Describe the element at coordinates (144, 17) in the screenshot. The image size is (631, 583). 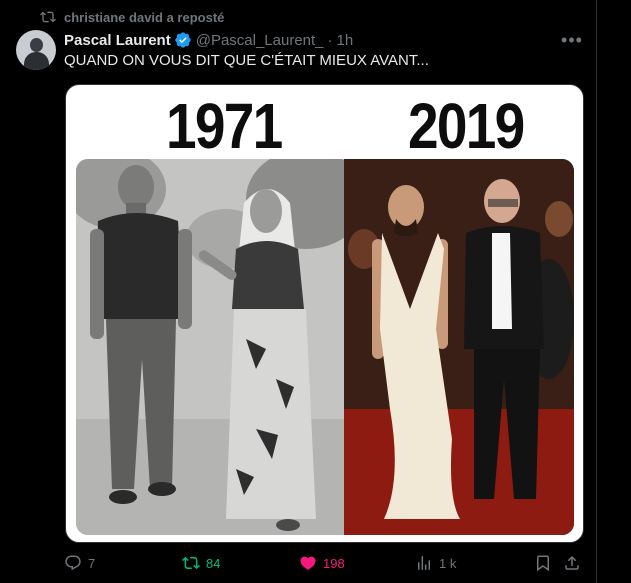
I see `repost-text: christiane david a reposté` at that location.